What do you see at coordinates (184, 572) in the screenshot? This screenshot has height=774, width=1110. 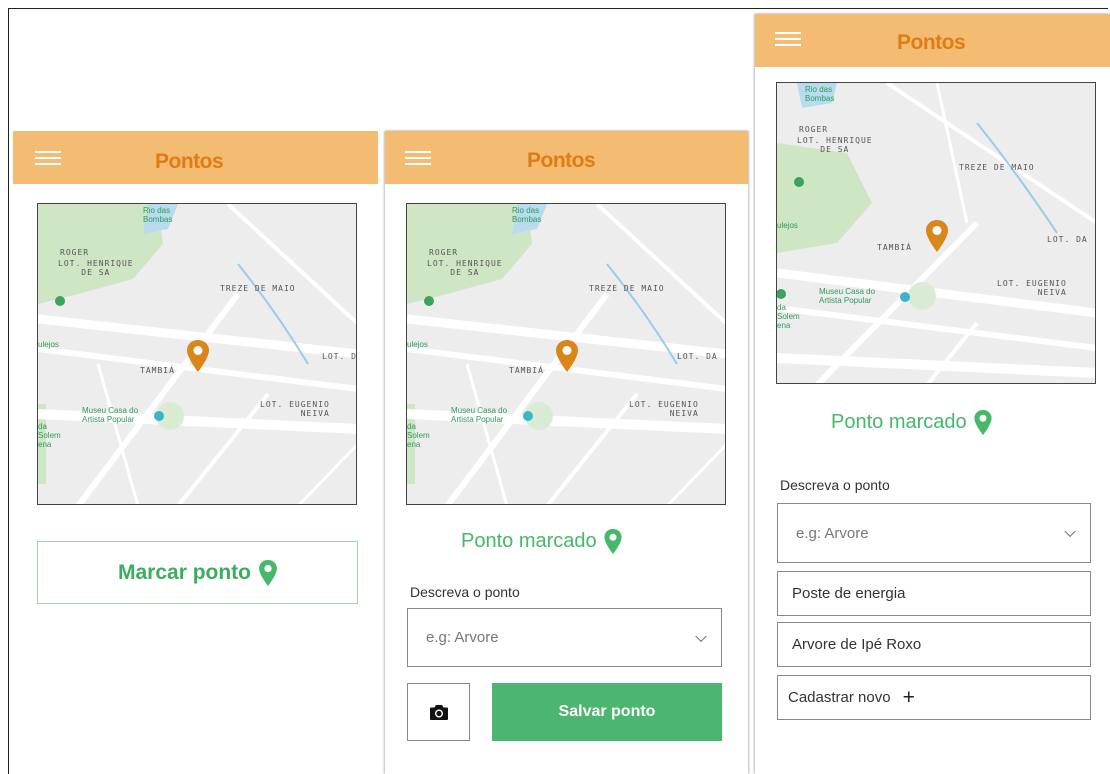 I see `mark-point-label: Marcar ponto` at bounding box center [184, 572].